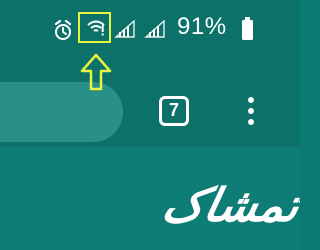 This screenshot has height=250, width=320. I want to click on tab-counter-button: 7, so click(174, 111).